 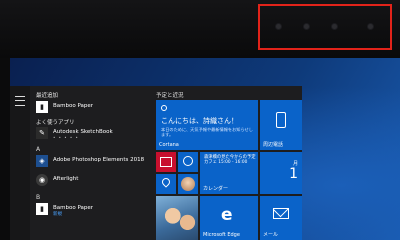 I want to click on list-item-afterlight: ◉ Afterlight, so click(x=91, y=181).